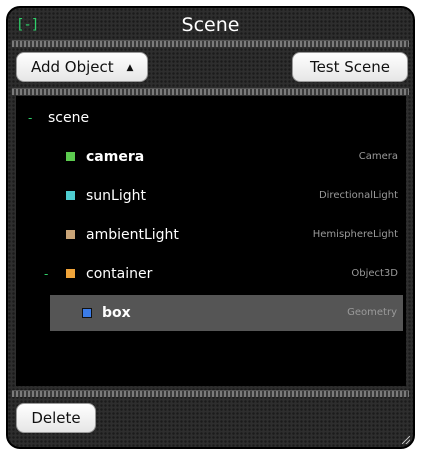 The image size is (423, 457). I want to click on container-color-swatch, so click(70, 273).